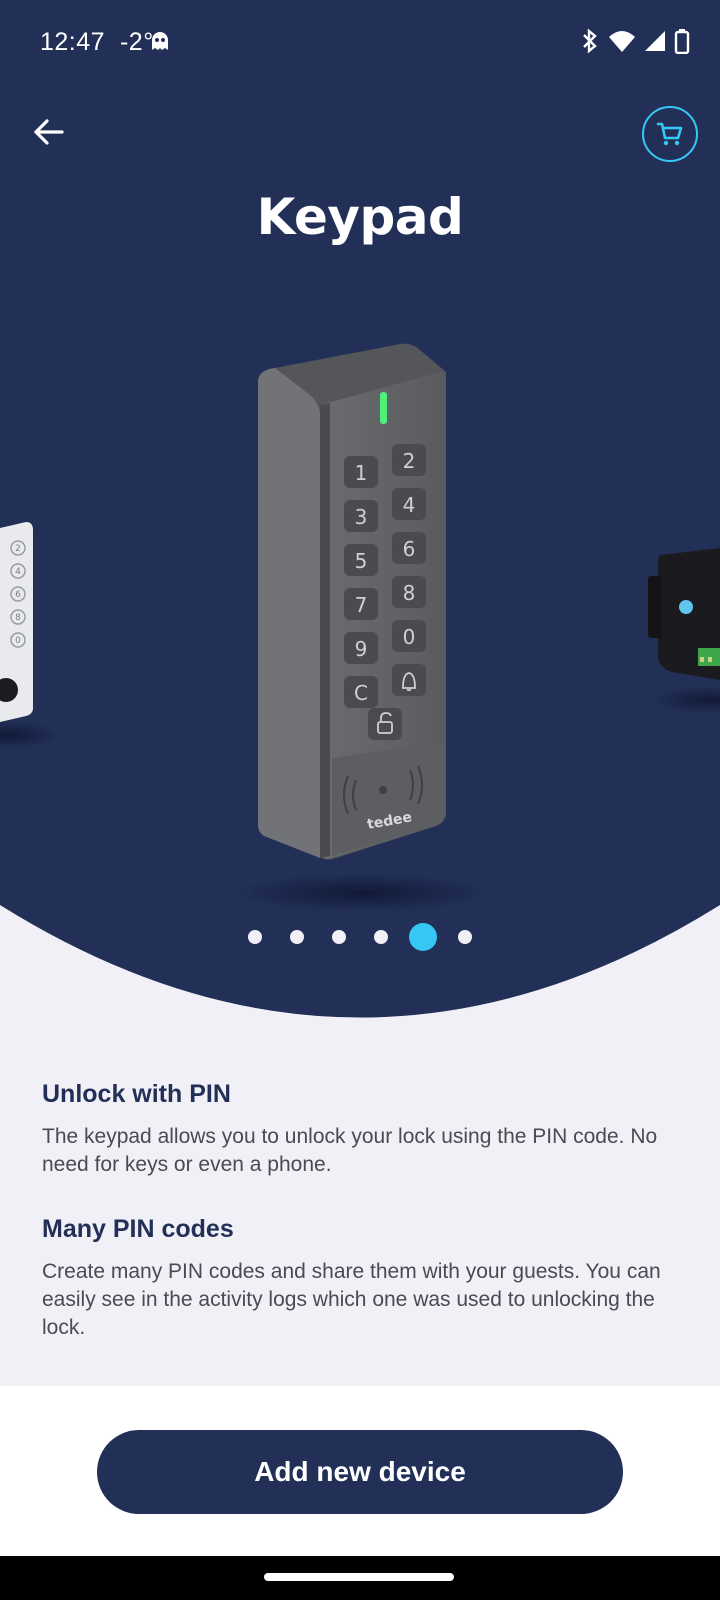 The width and height of the screenshot is (720, 1600). I want to click on svg-text: 3, so click(361, 517).